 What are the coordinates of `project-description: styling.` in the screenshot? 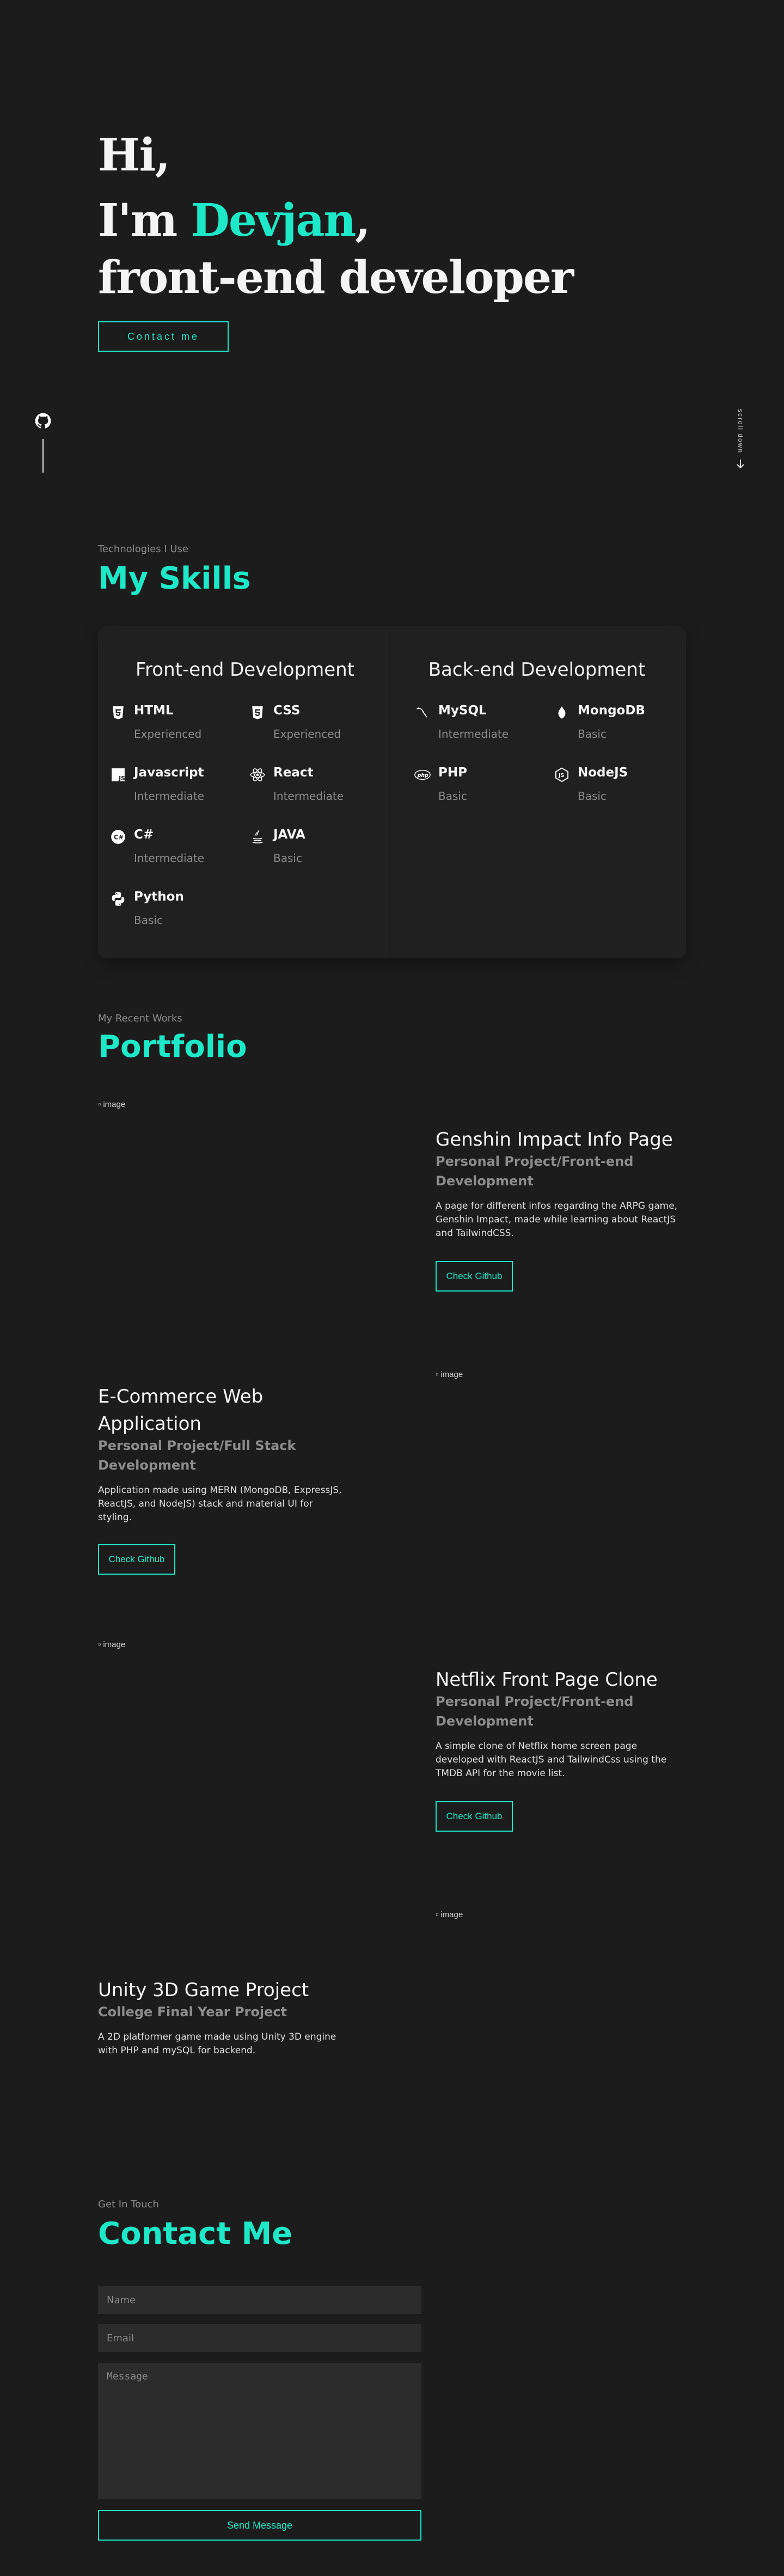 It's located at (115, 1517).